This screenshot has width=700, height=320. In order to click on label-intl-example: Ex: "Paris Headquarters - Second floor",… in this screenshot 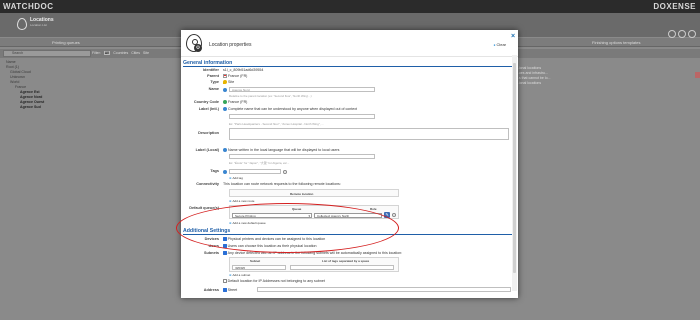, I will do `click(276, 124)`.